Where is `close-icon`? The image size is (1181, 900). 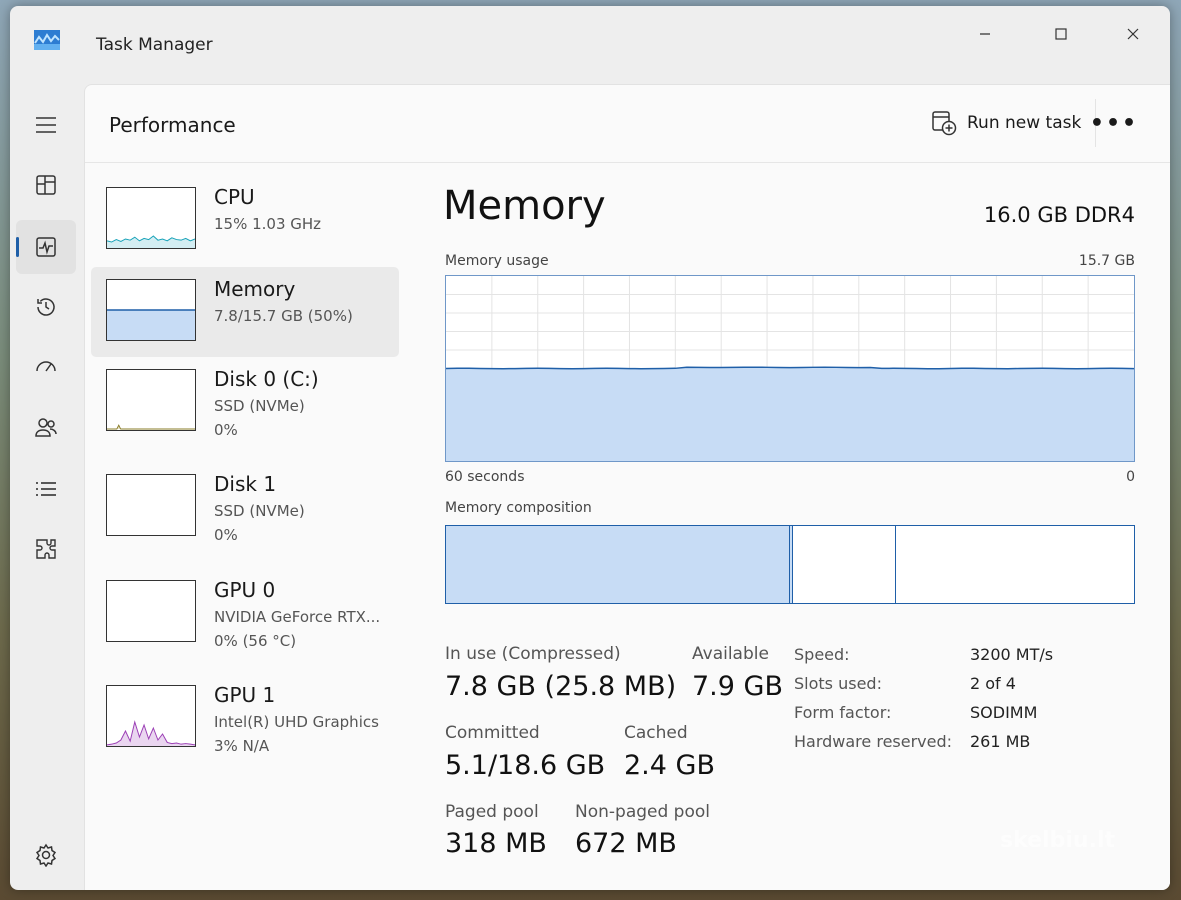
close-icon is located at coordinates (1133, 34).